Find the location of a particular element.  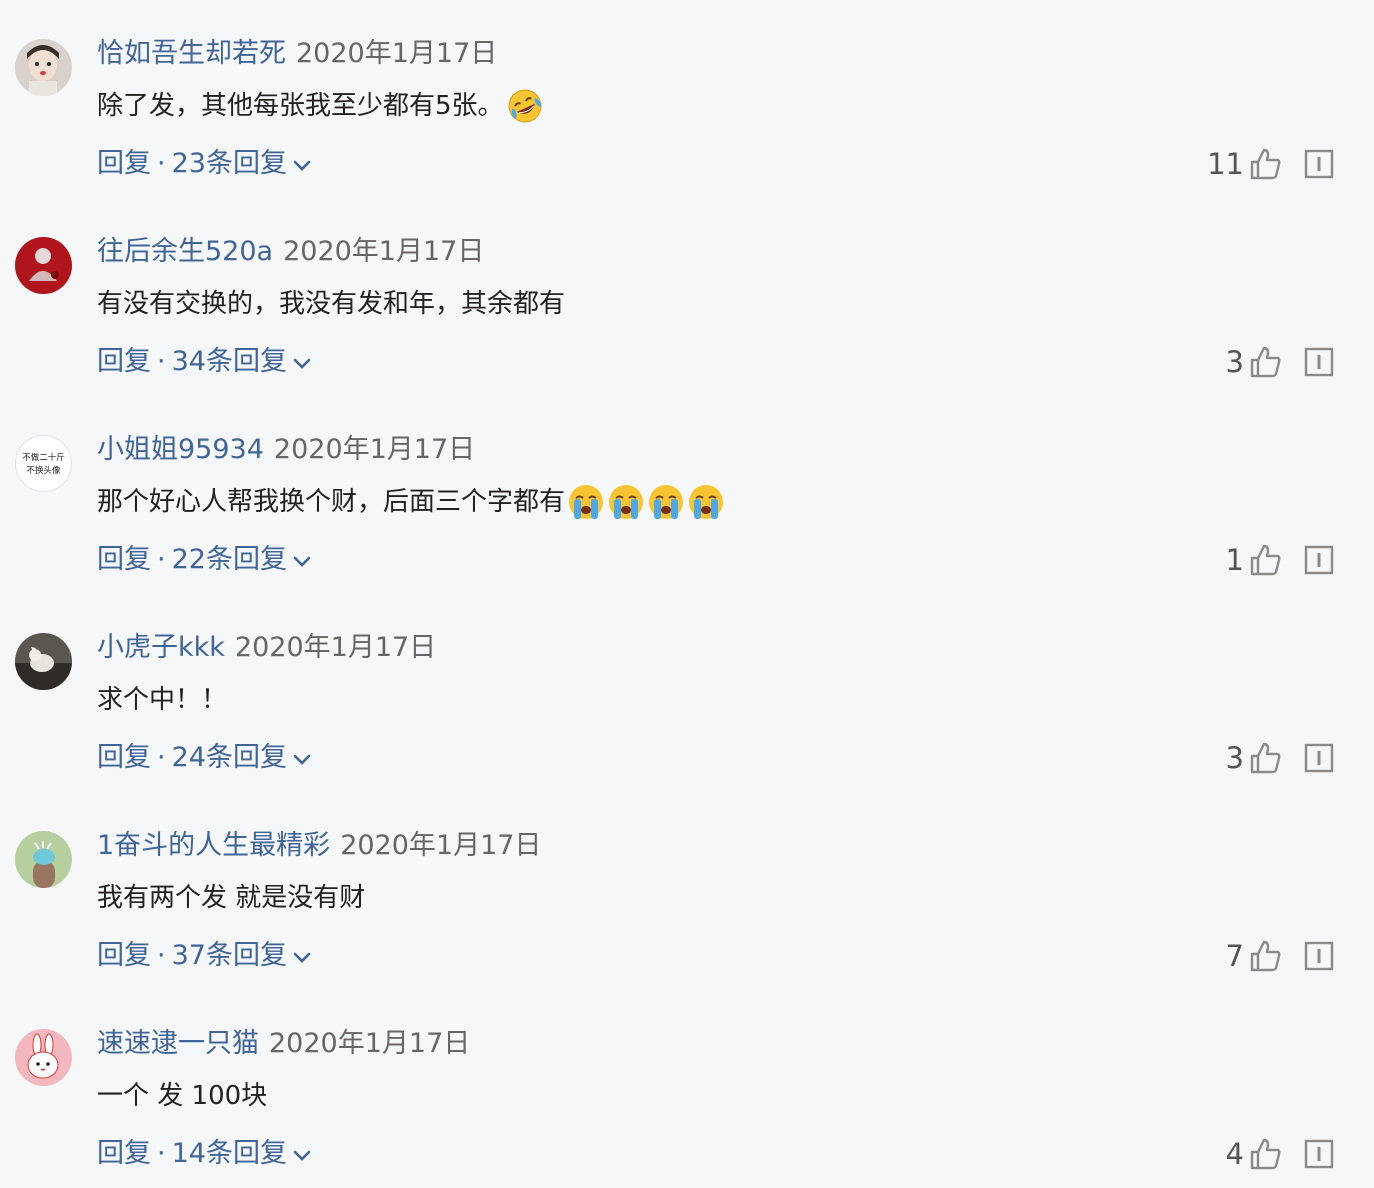

comment-text-body: 我有两个发 就是没有财 is located at coordinates (231, 898).